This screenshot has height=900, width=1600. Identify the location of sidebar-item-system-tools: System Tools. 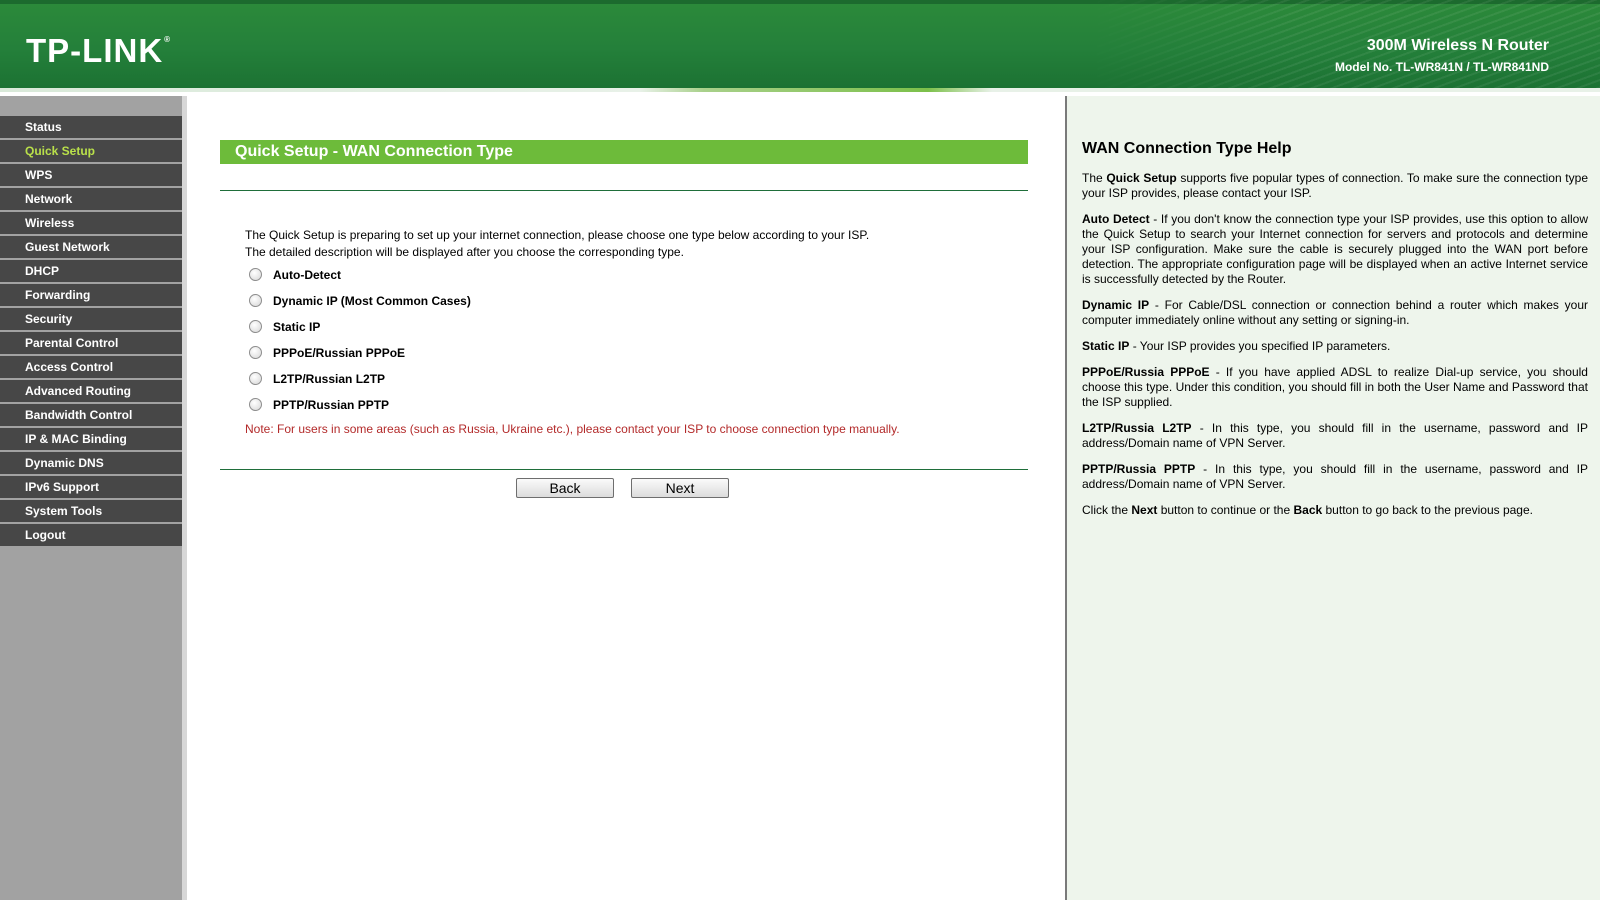
(91, 511).